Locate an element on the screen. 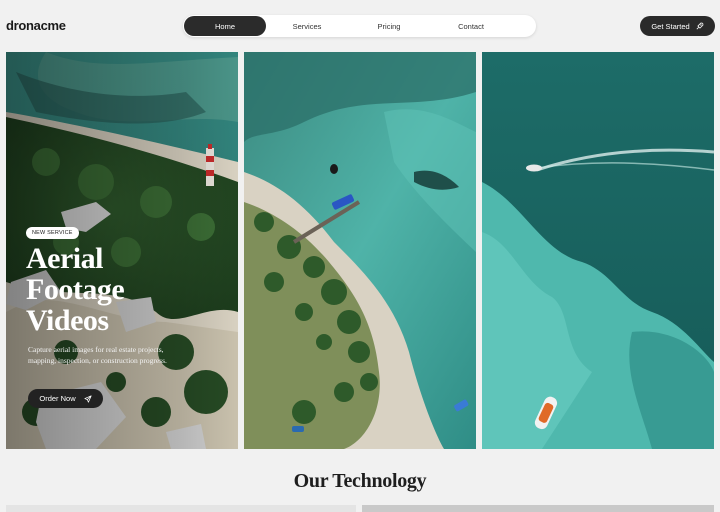  nav-item-services: Services is located at coordinates (307, 26).